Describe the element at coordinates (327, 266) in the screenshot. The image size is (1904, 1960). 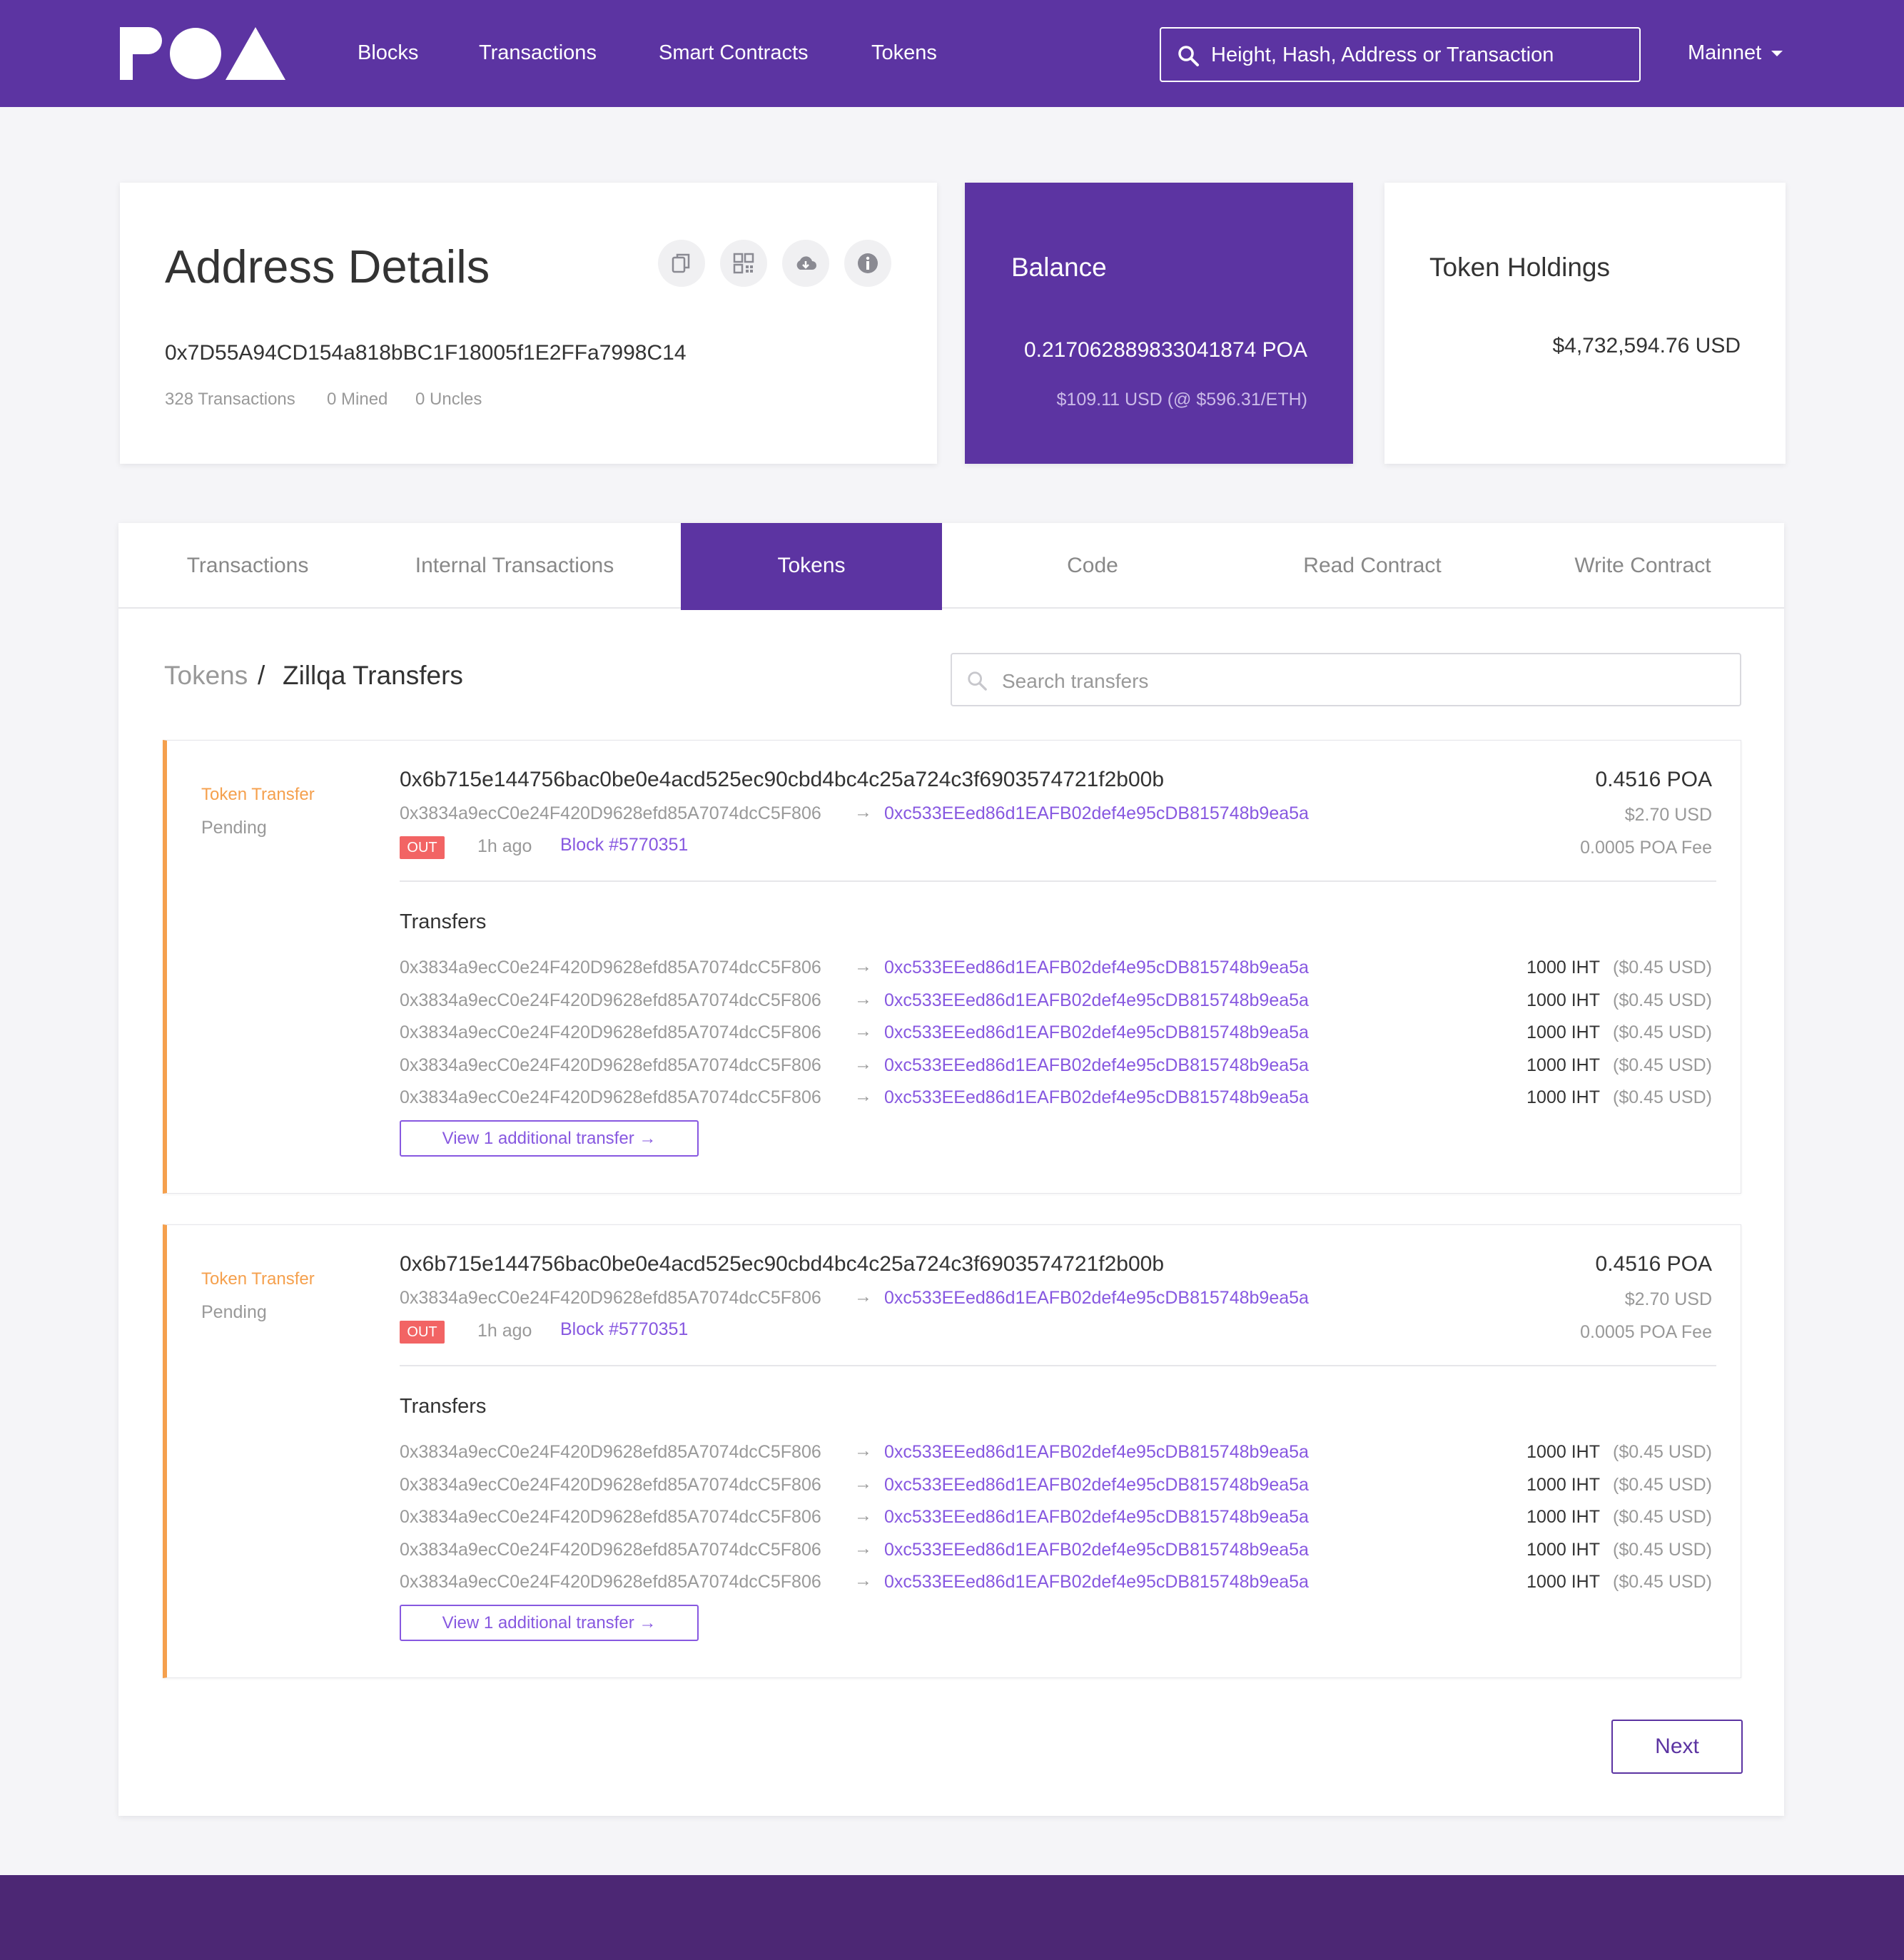
I see `address-title: Address Details` at that location.